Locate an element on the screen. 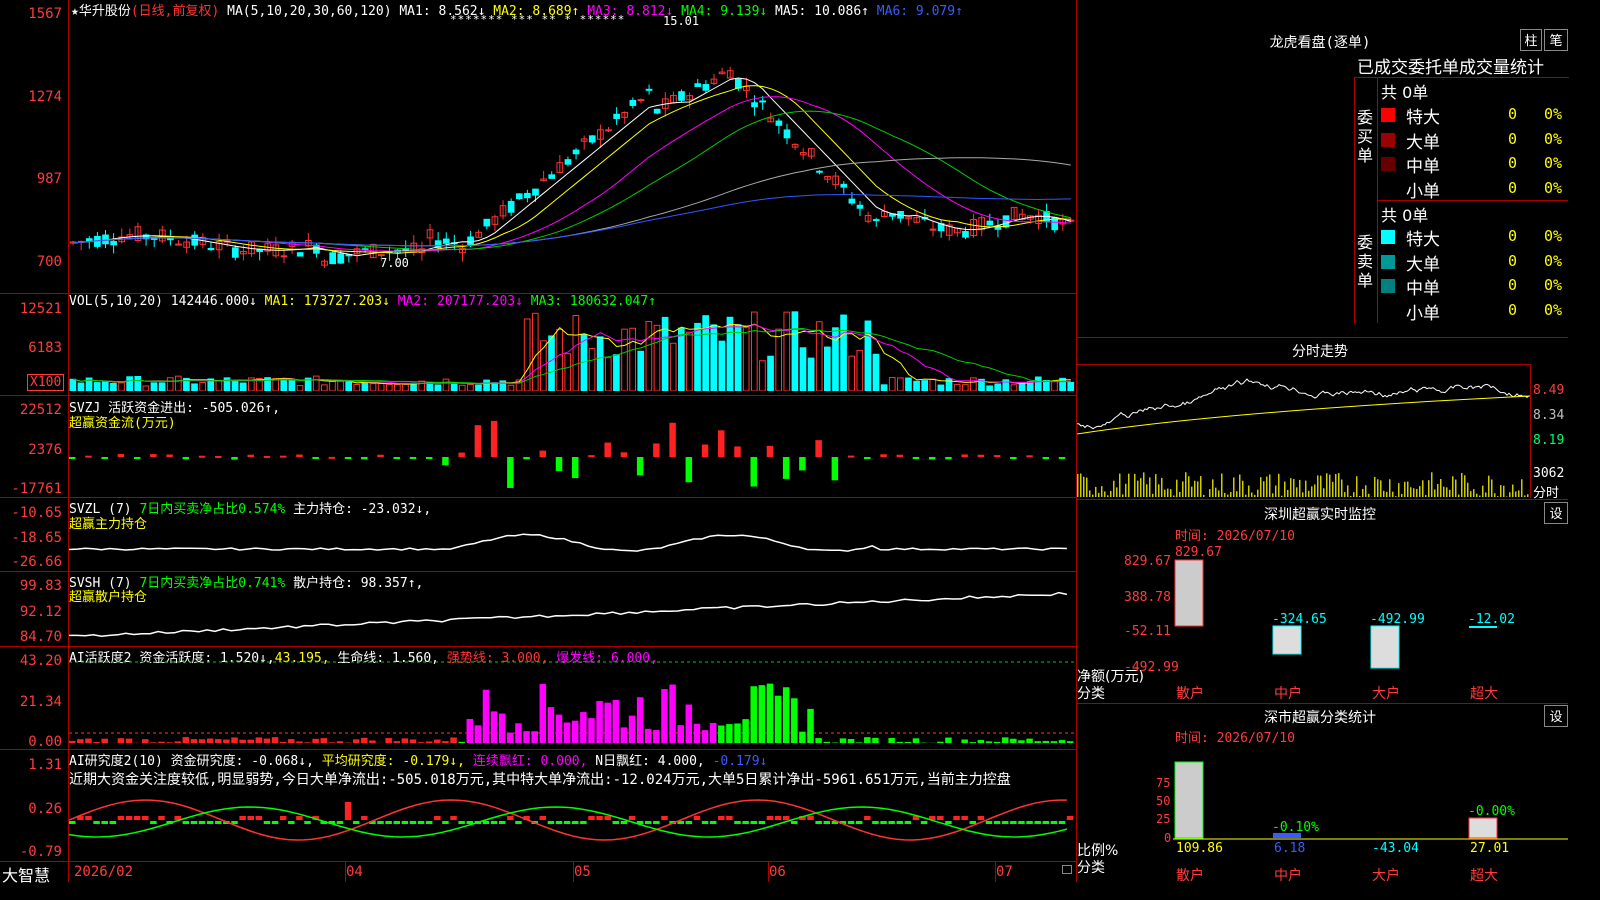  ma-group: MA(5,10,20,30,60,120) is located at coordinates (309, 11).